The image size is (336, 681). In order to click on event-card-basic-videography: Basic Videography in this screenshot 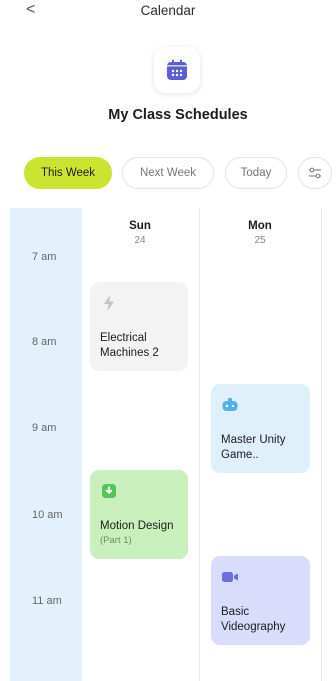, I will do `click(260, 600)`.